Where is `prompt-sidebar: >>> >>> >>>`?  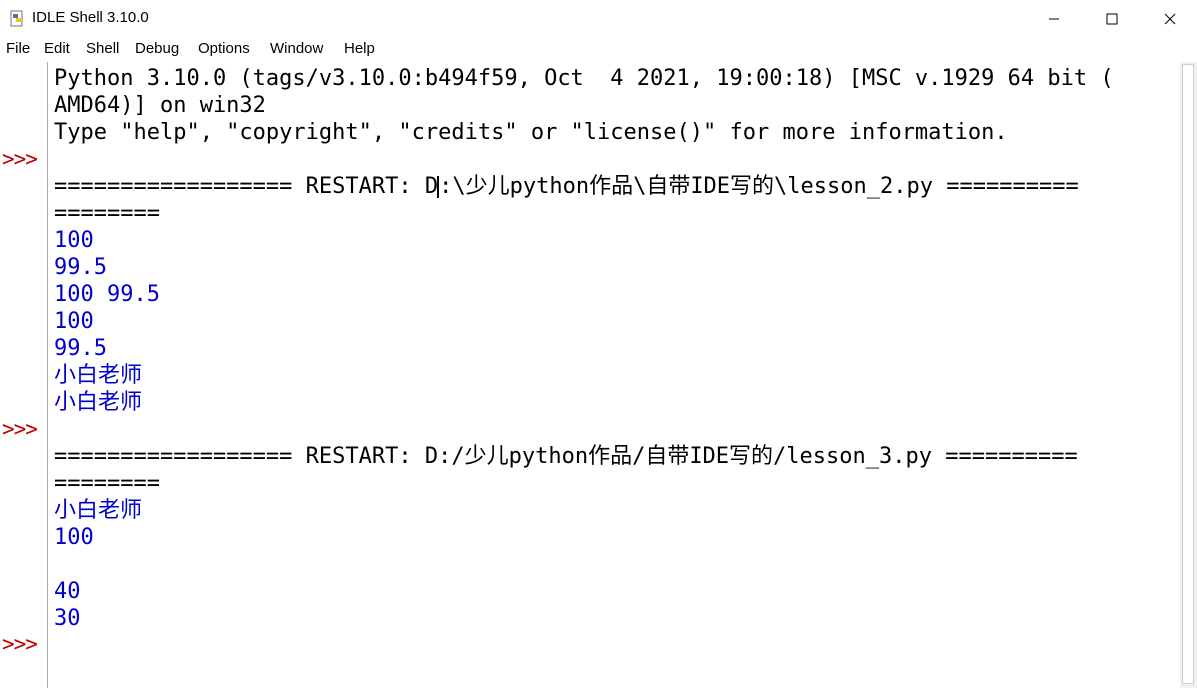 prompt-sidebar: >>> >>> >>> is located at coordinates (24, 375).